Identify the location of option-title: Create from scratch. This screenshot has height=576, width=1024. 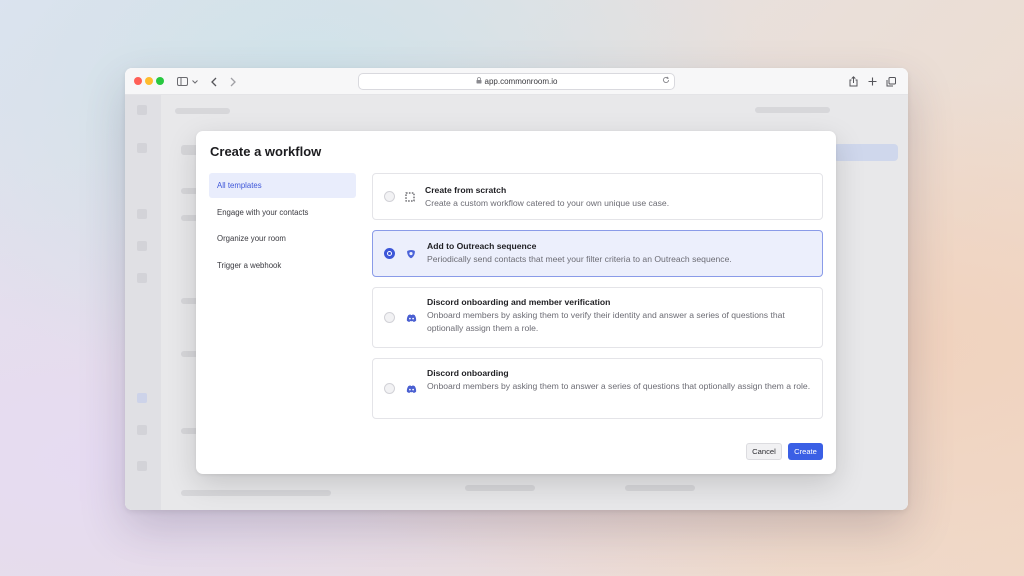
(466, 190).